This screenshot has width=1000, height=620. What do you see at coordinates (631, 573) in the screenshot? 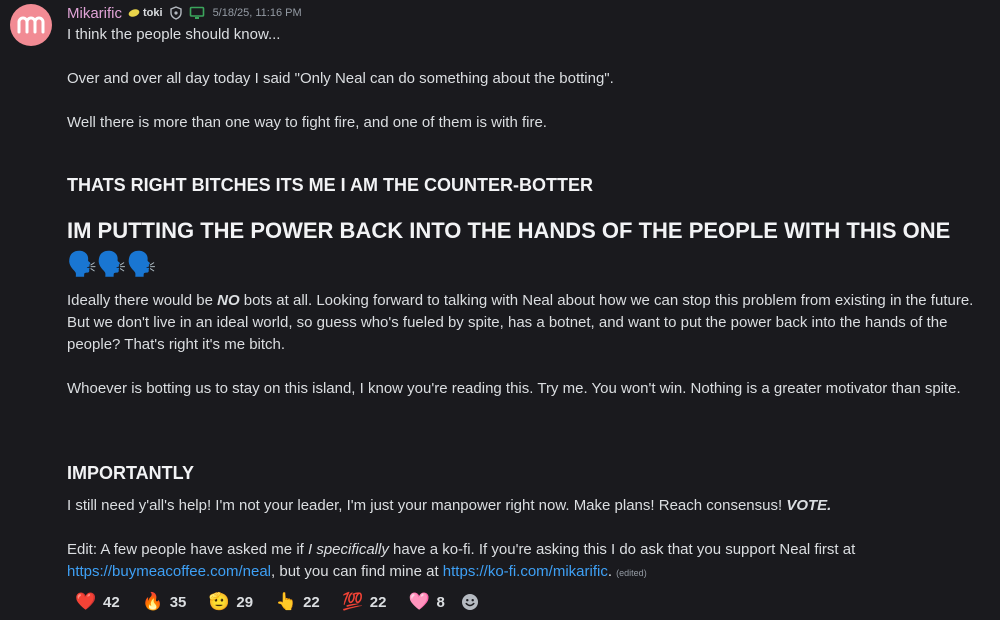
I see `edited-label: (edited)` at bounding box center [631, 573].